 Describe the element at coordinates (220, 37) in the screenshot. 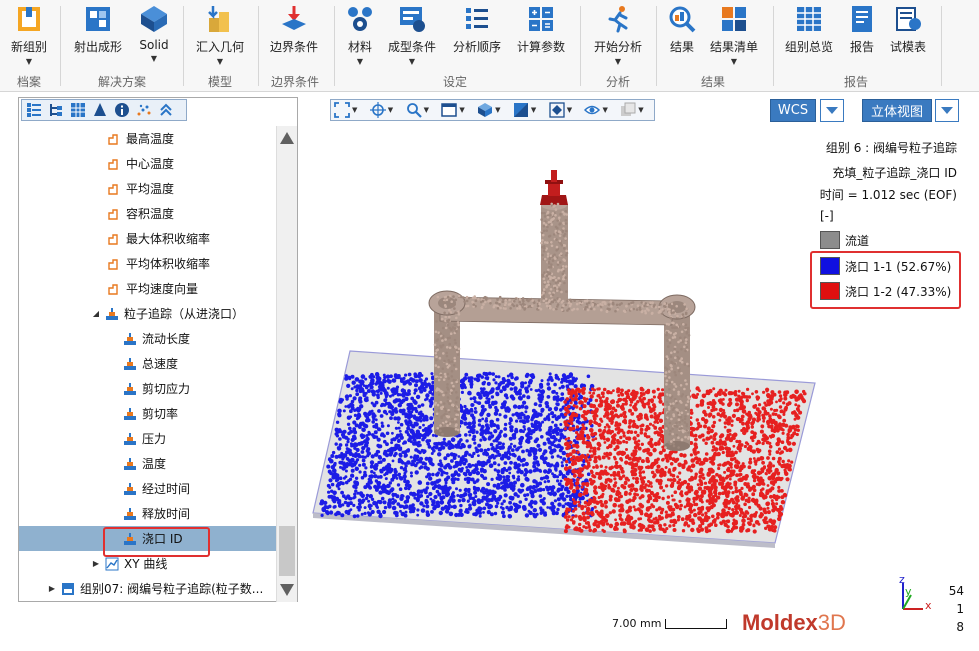

I see `import-geometry-button: 汇入几何 ▼` at that location.